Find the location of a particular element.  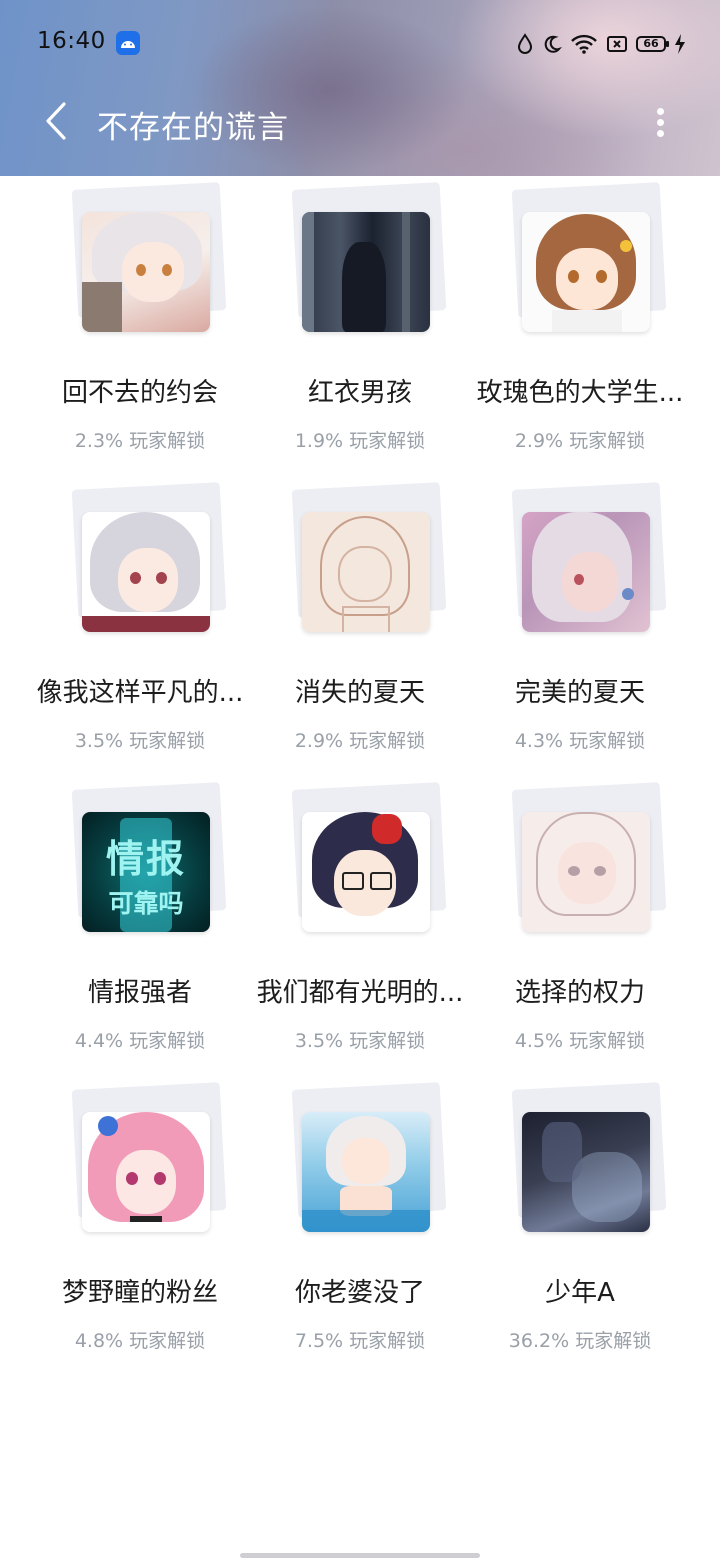

unlock-rate: 4.3% 玩家解锁 is located at coordinates (580, 741).